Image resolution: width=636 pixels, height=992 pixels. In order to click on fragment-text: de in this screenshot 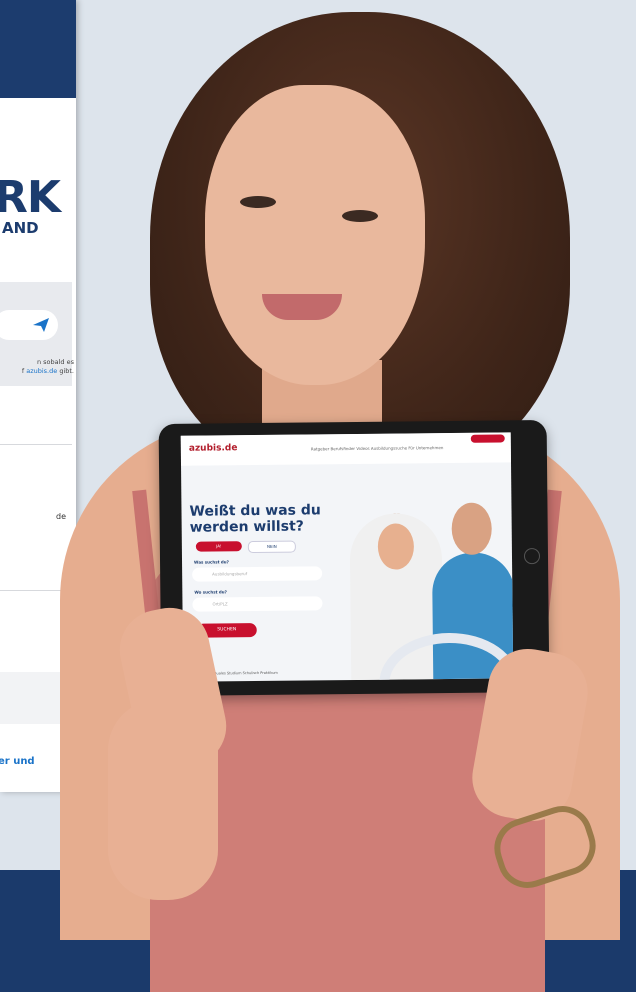, I will do `click(61, 516)`.